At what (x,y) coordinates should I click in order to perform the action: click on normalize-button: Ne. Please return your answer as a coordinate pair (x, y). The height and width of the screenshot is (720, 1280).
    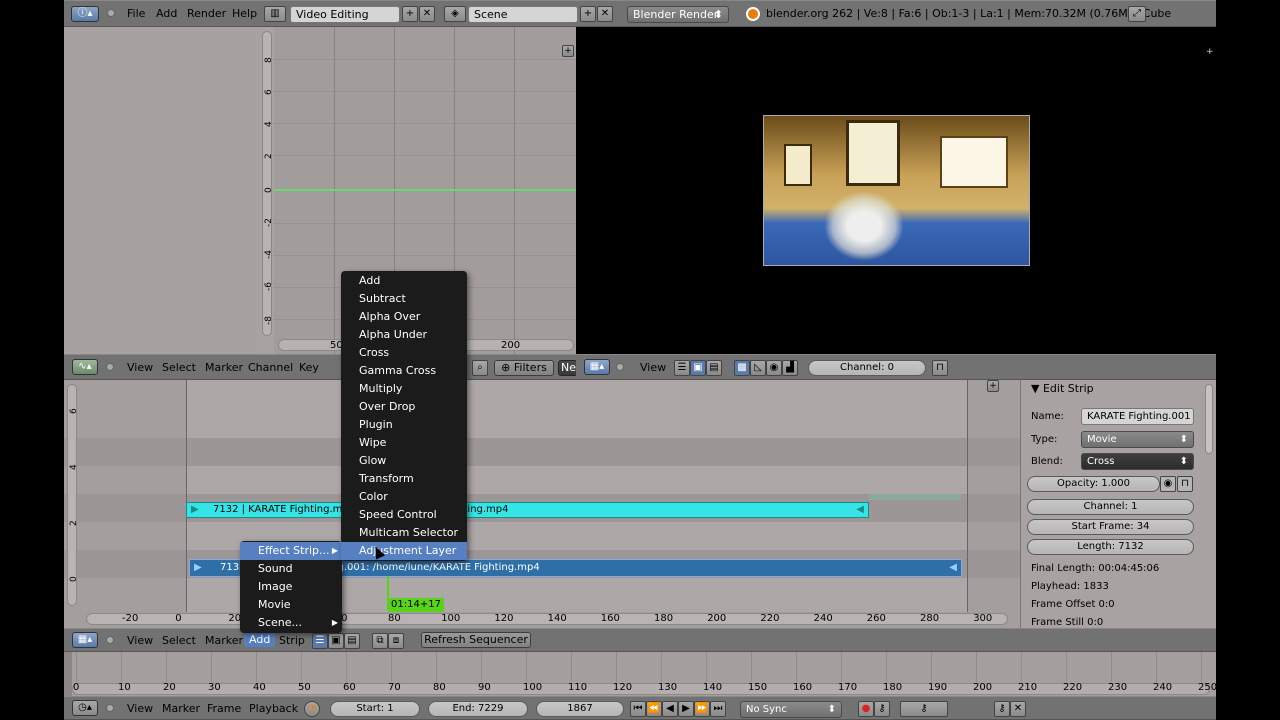
    Looking at the image, I should click on (568, 368).